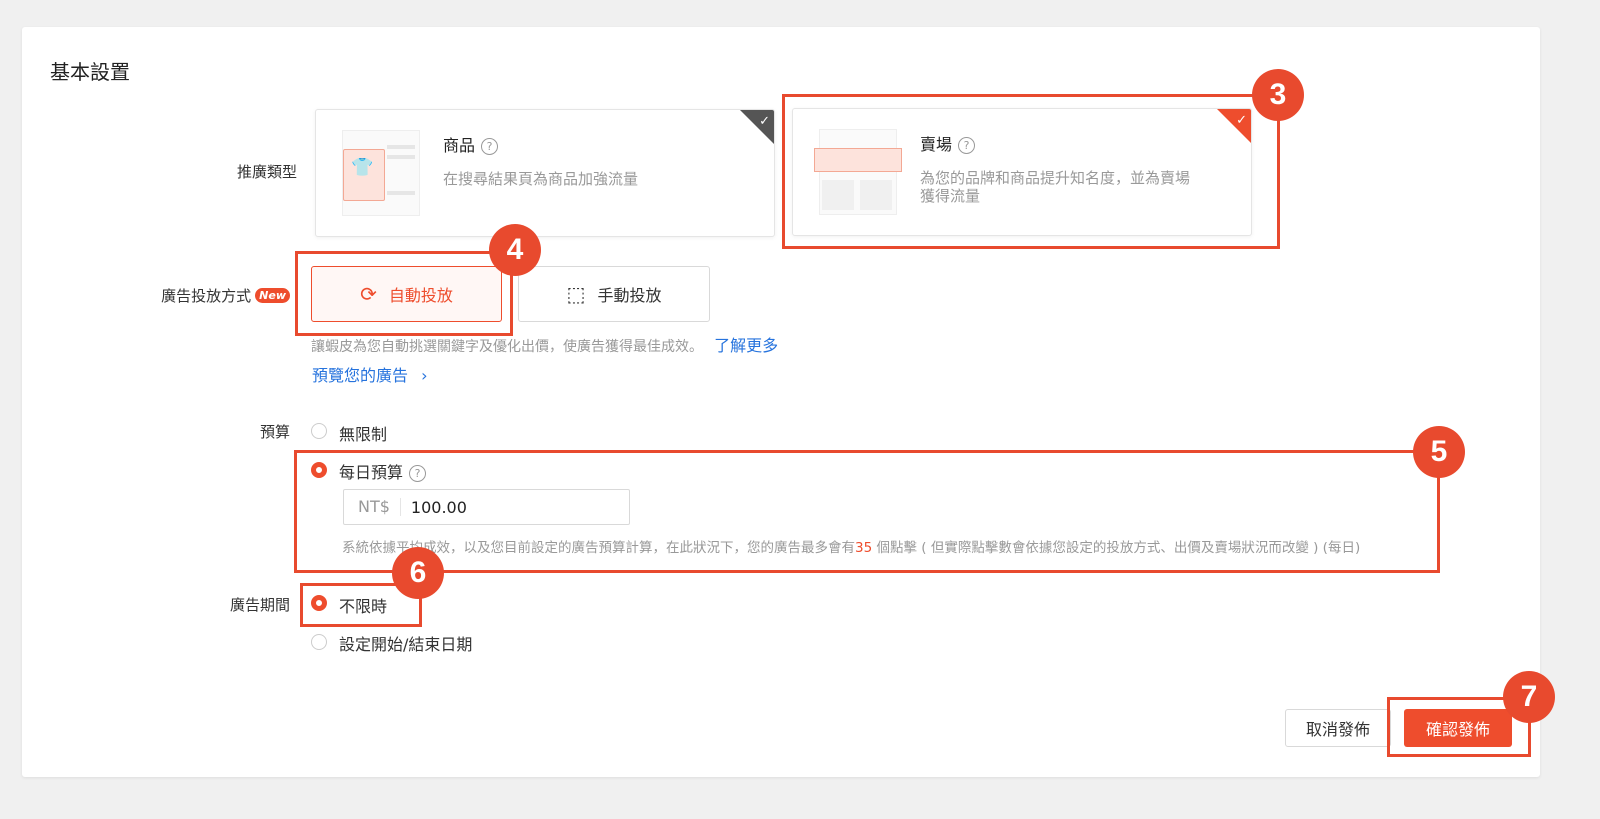 The width and height of the screenshot is (1600, 819). Describe the element at coordinates (259, 605) in the screenshot. I see `period-label: 廣告期間` at that location.